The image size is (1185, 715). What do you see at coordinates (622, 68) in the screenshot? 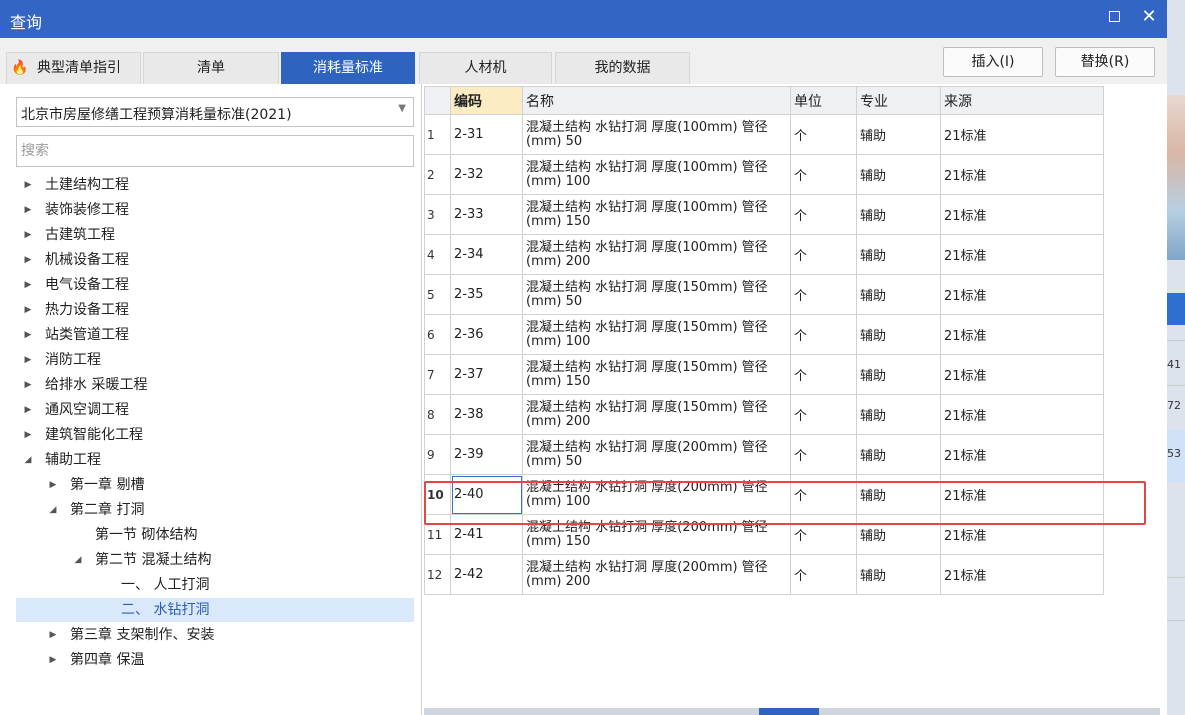
I see `tab-my-data: 我的数据` at bounding box center [622, 68].